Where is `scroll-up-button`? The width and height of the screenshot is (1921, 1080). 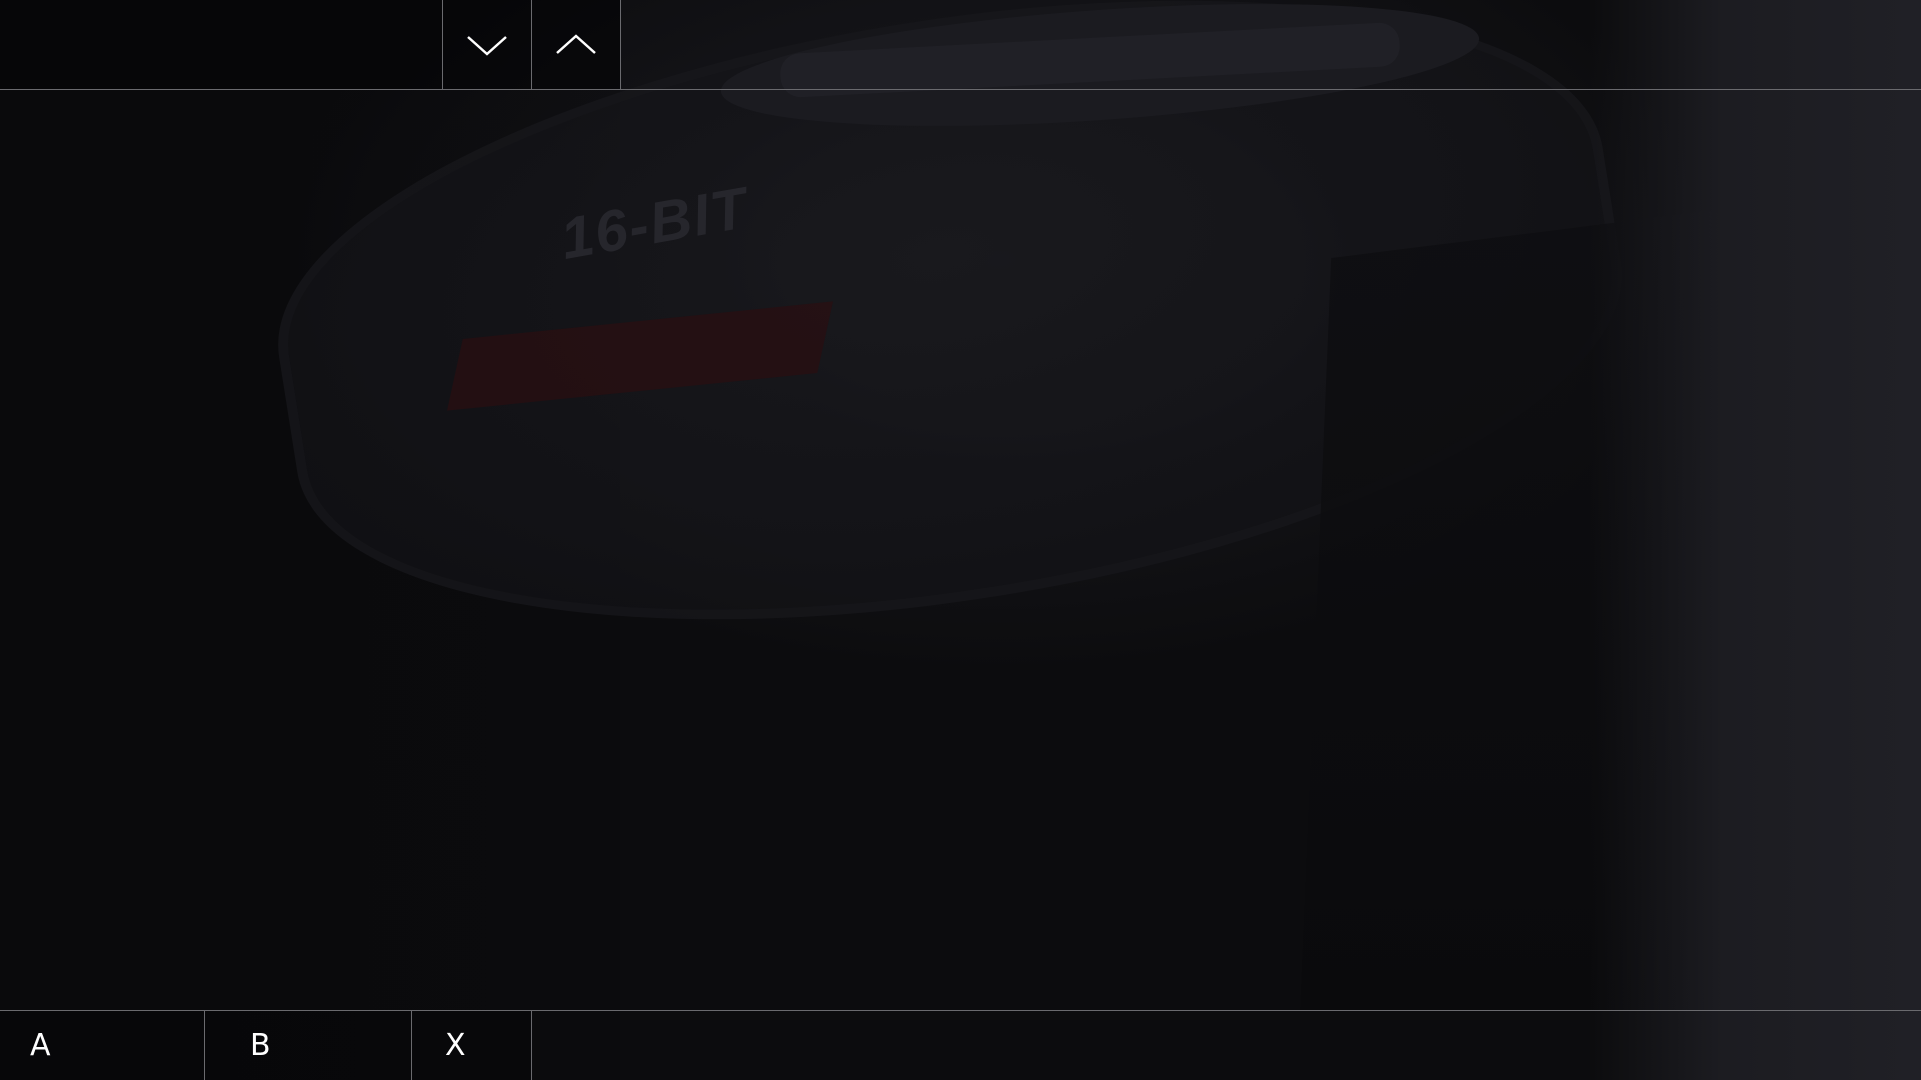
scroll-up-button is located at coordinates (576, 44).